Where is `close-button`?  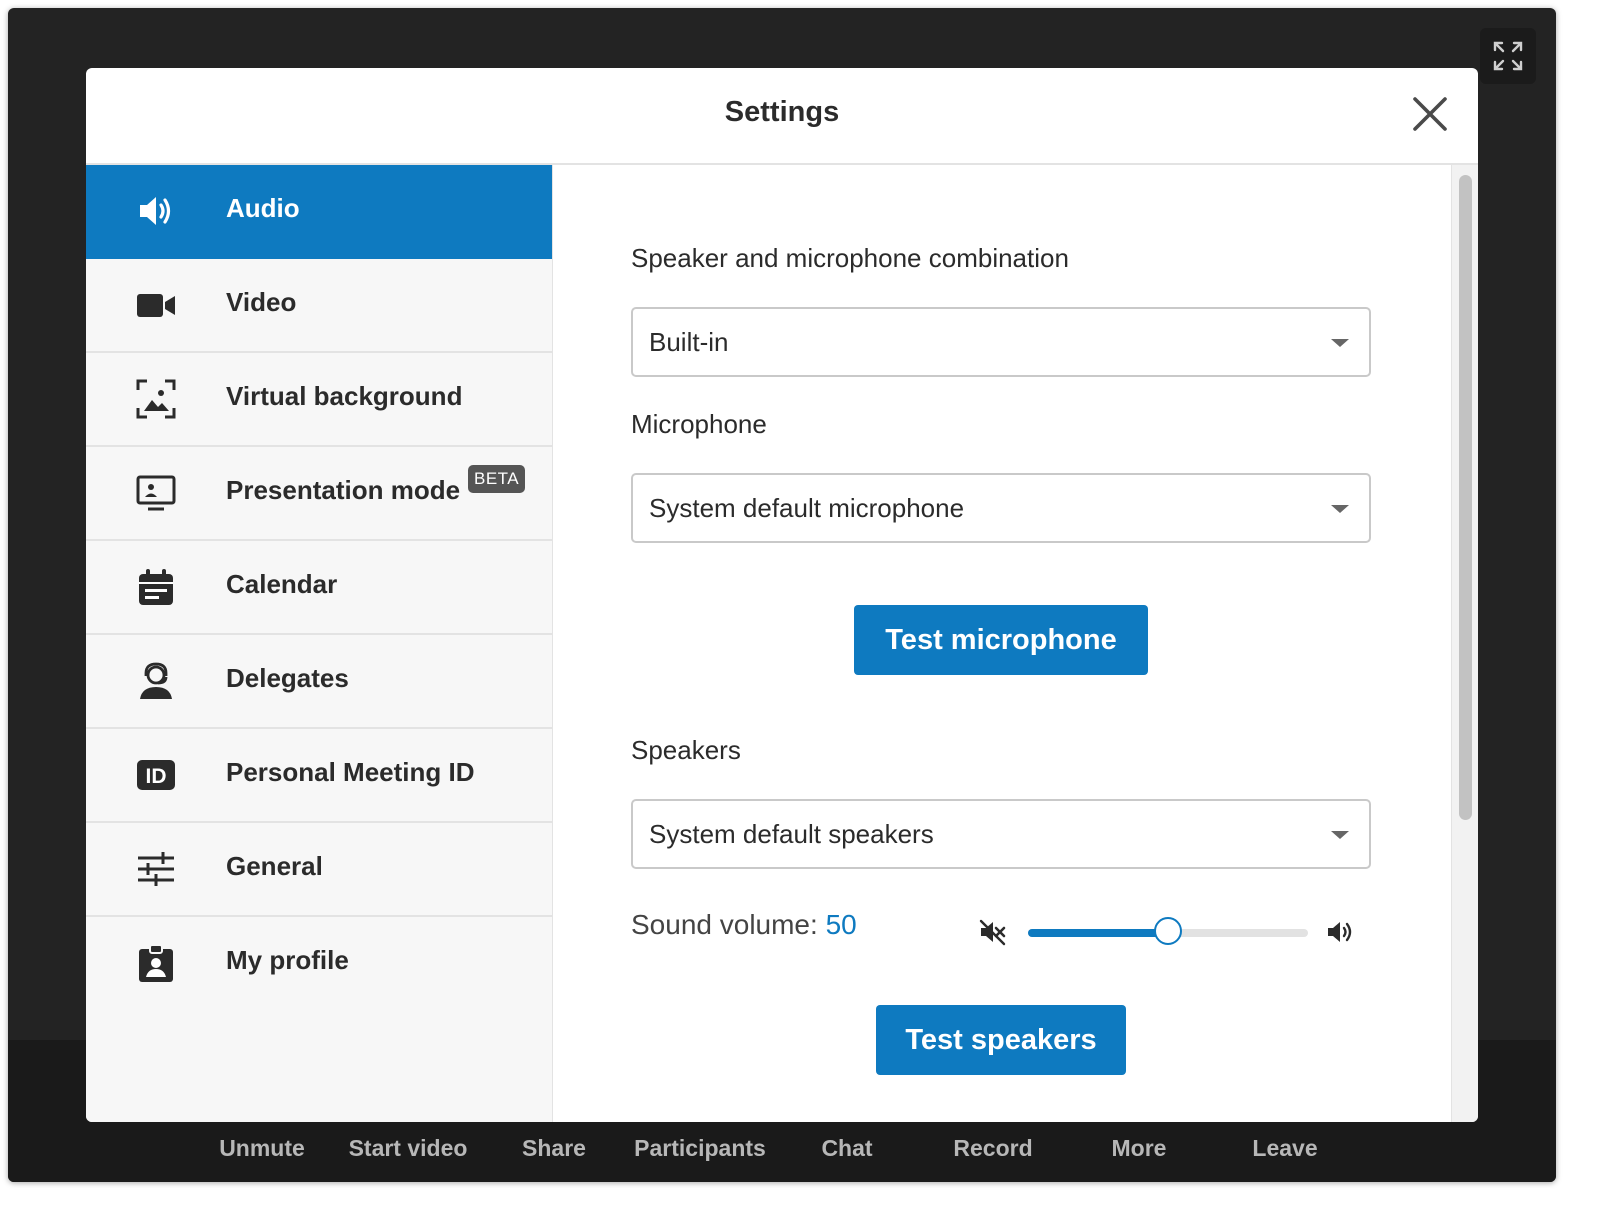
close-button is located at coordinates (1430, 114).